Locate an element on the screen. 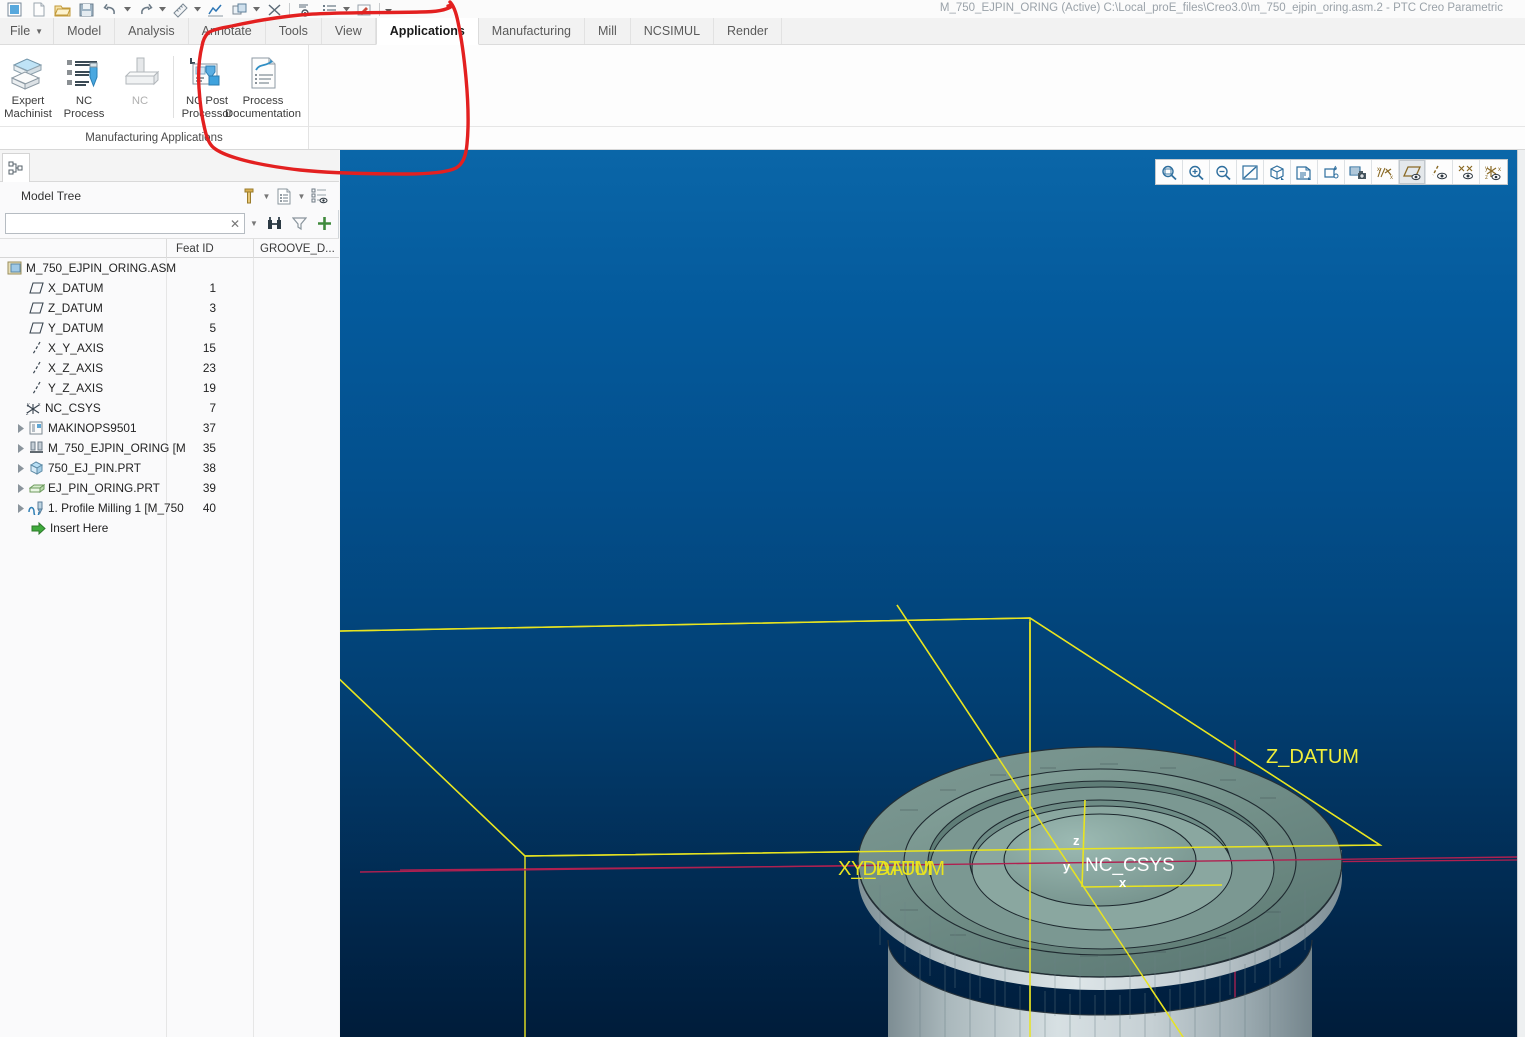  viewport-label-z-datum: Z_DATUM is located at coordinates (1312, 757).